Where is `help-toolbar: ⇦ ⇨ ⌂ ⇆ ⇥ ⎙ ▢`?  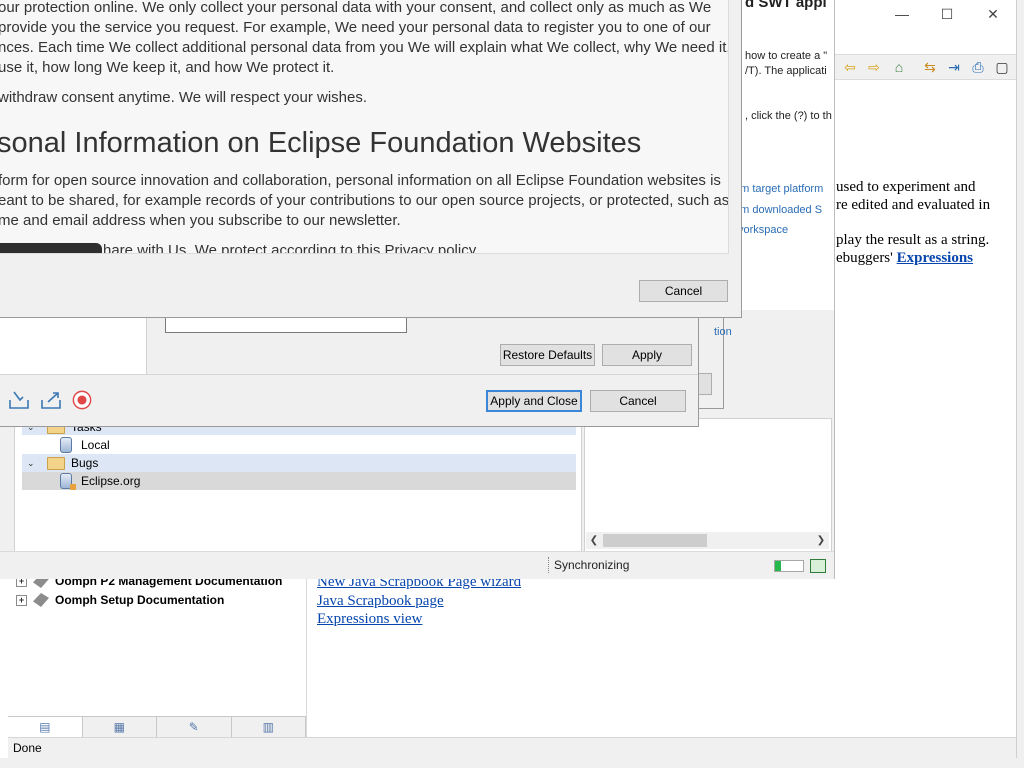
help-toolbar: ⇦ ⇨ ⌂ ⇆ ⇥ ⎙ ▢ is located at coordinates (929, 67).